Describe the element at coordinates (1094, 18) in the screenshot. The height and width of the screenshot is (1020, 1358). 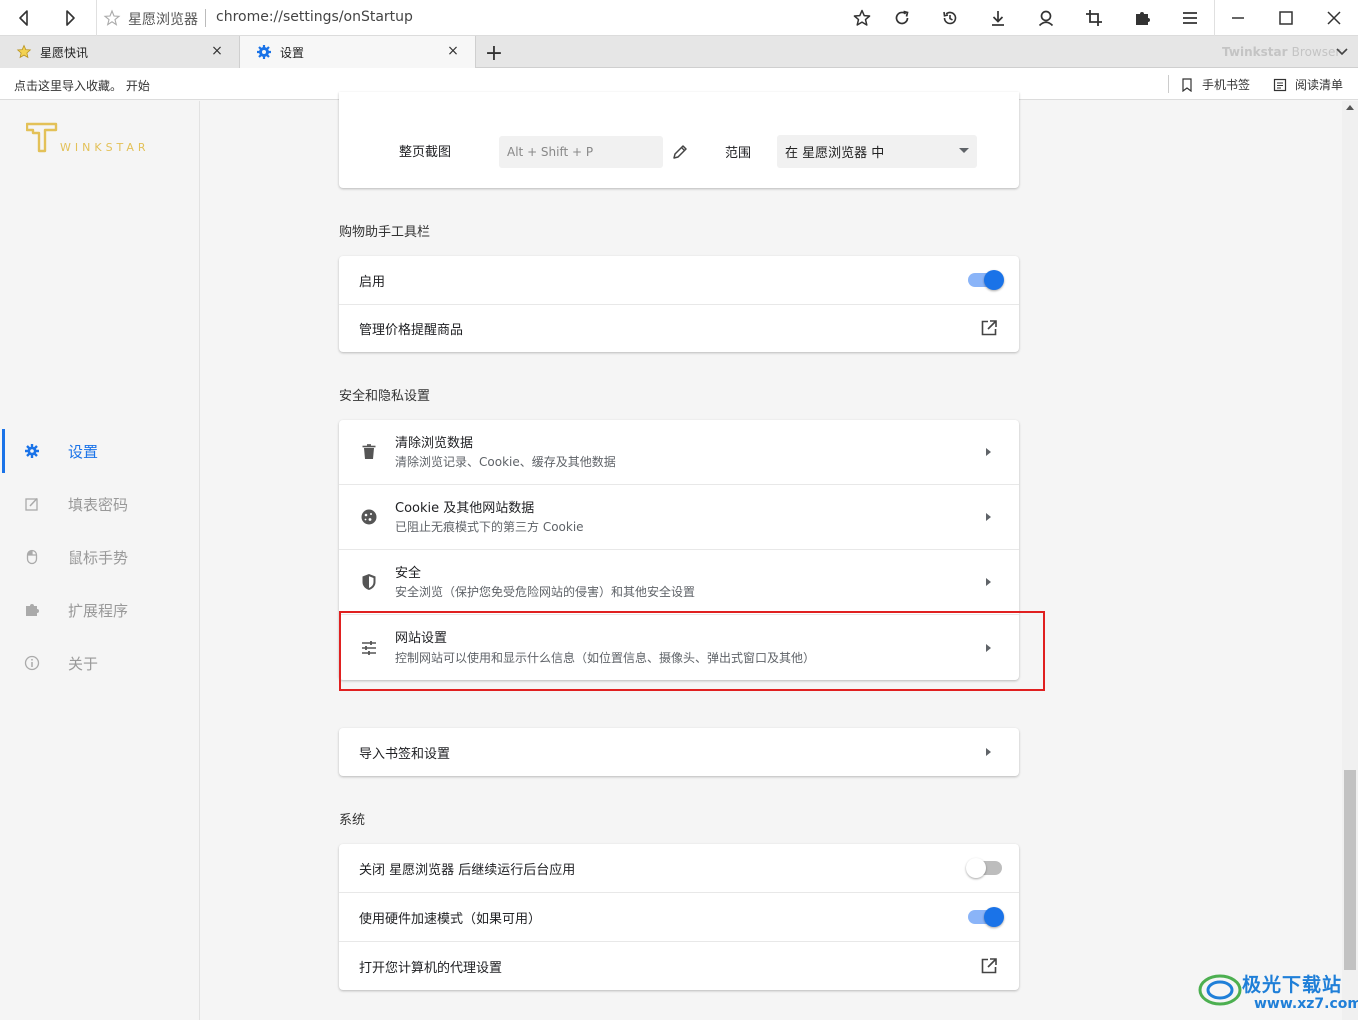
I see `crop-icon` at that location.